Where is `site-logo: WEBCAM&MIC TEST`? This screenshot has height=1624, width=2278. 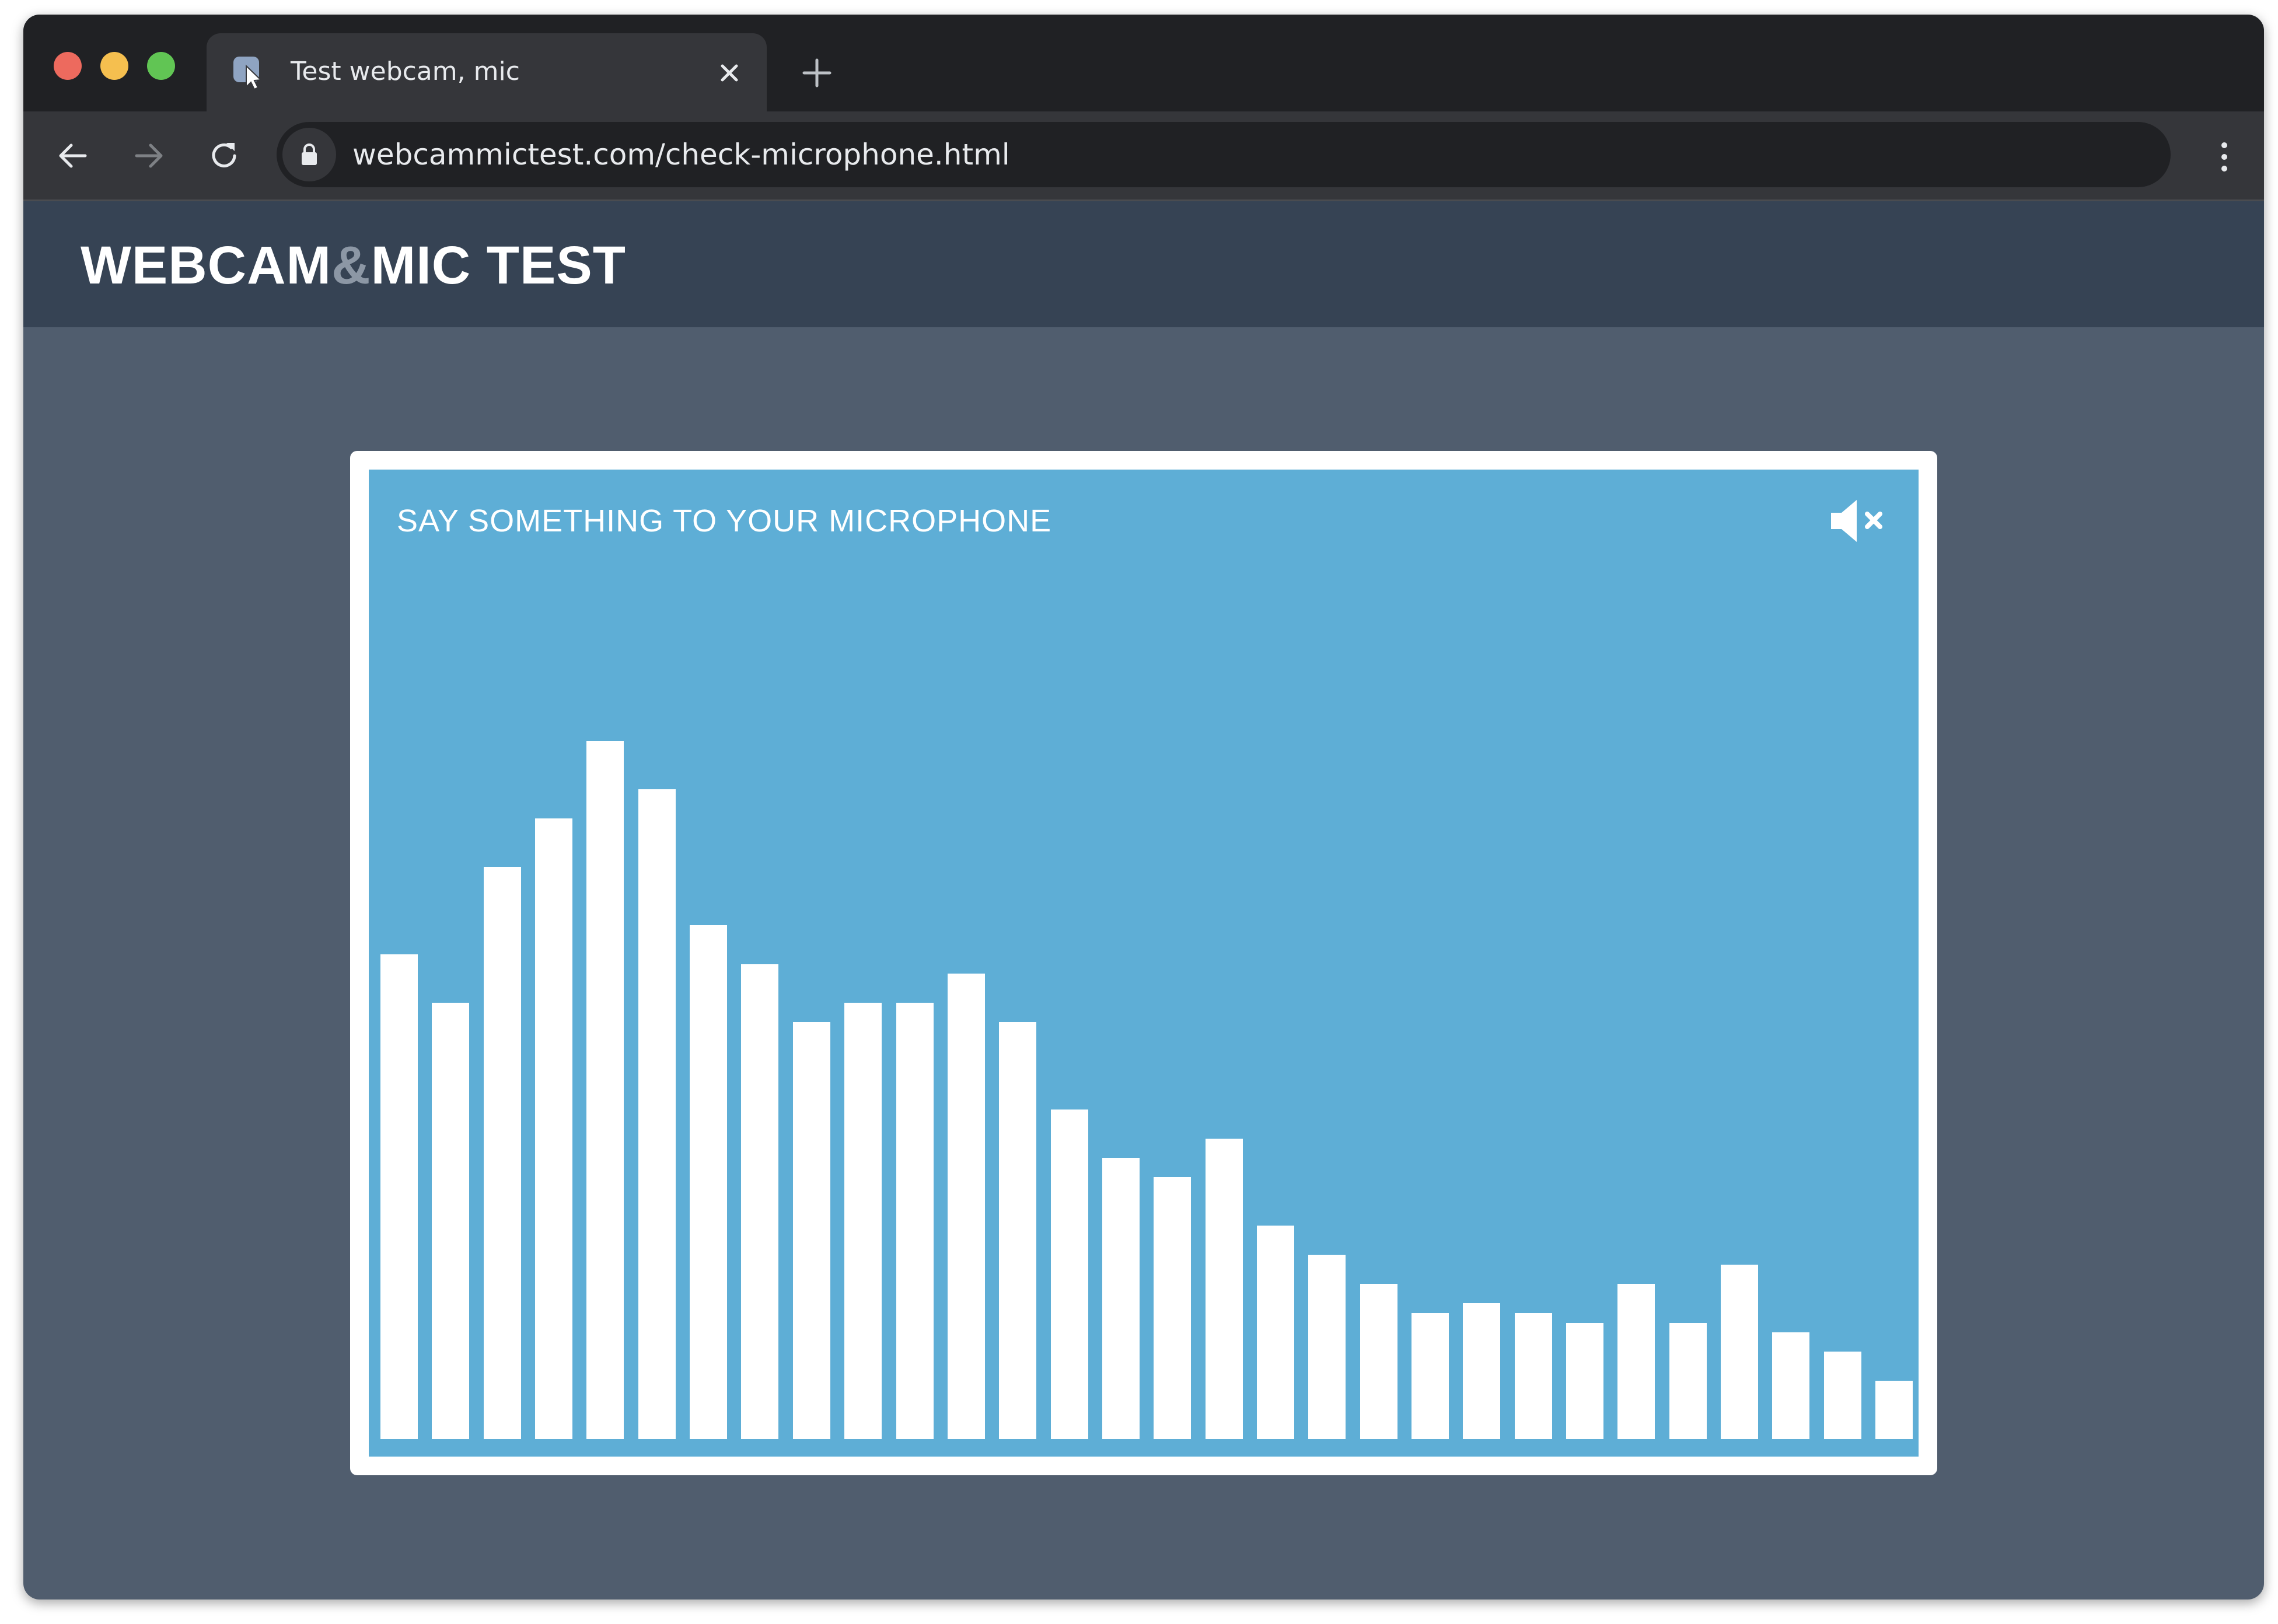
site-logo: WEBCAM&MIC TEST is located at coordinates (353, 265).